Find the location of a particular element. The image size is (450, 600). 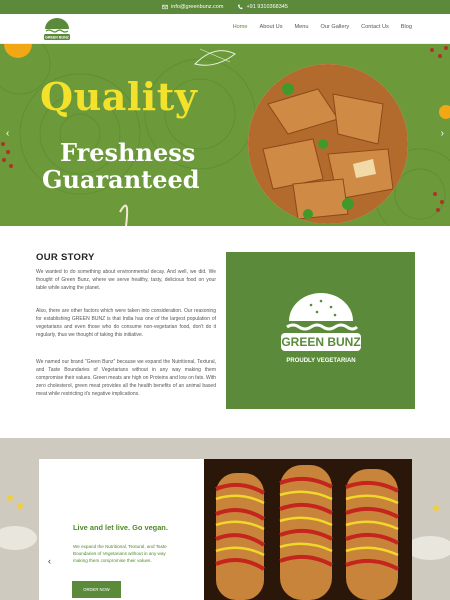

hero-heading-freshness: Freshness is located at coordinates (128, 152).